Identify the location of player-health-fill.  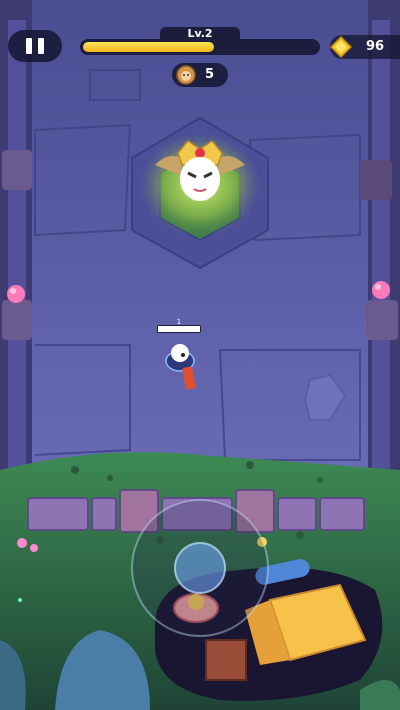
(179, 329).